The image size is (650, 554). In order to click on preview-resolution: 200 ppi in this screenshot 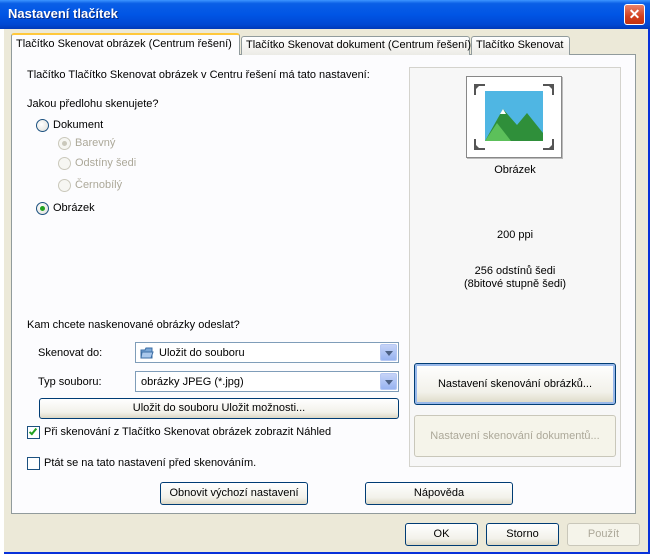, I will do `click(515, 235)`.